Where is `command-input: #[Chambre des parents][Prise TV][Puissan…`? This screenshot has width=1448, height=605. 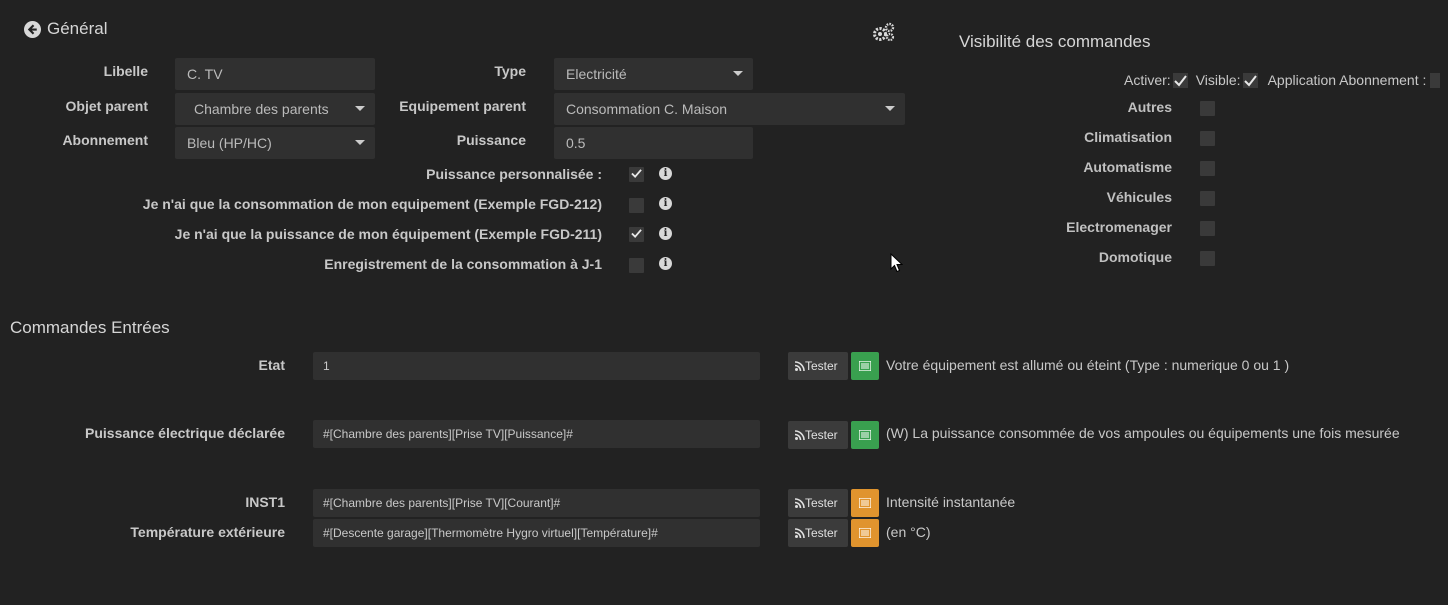 command-input: #[Chambre des parents][Prise TV][Puissan… is located at coordinates (536, 434).